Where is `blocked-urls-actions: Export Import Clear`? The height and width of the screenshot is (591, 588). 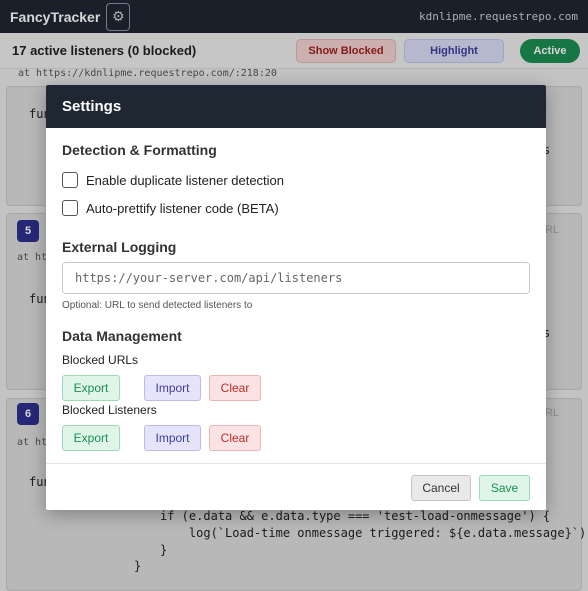 blocked-urls-actions: Export Import Clear is located at coordinates (167, 388).